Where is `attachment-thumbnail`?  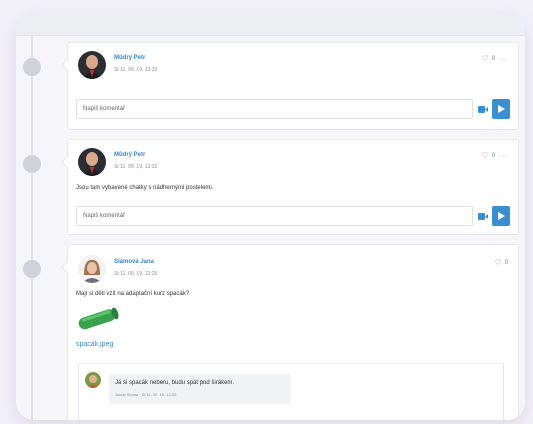 attachment-thumbnail is located at coordinates (98, 321).